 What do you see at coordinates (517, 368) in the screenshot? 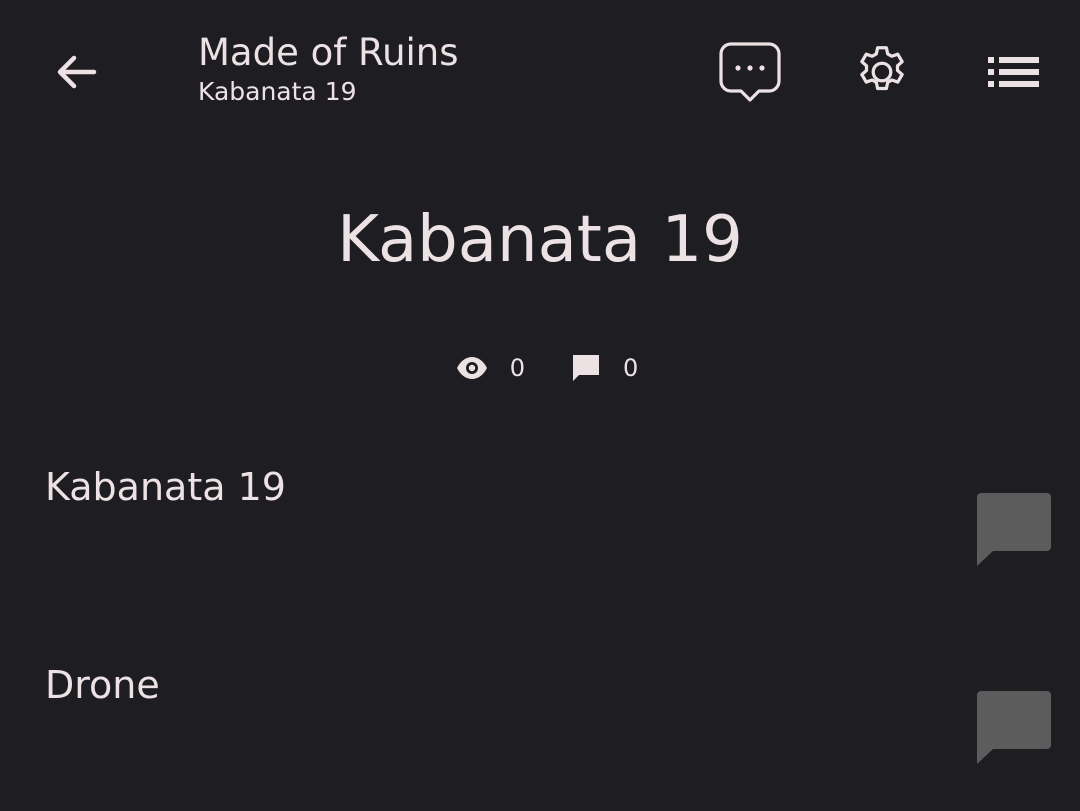
I see `views-count: 0` at bounding box center [517, 368].